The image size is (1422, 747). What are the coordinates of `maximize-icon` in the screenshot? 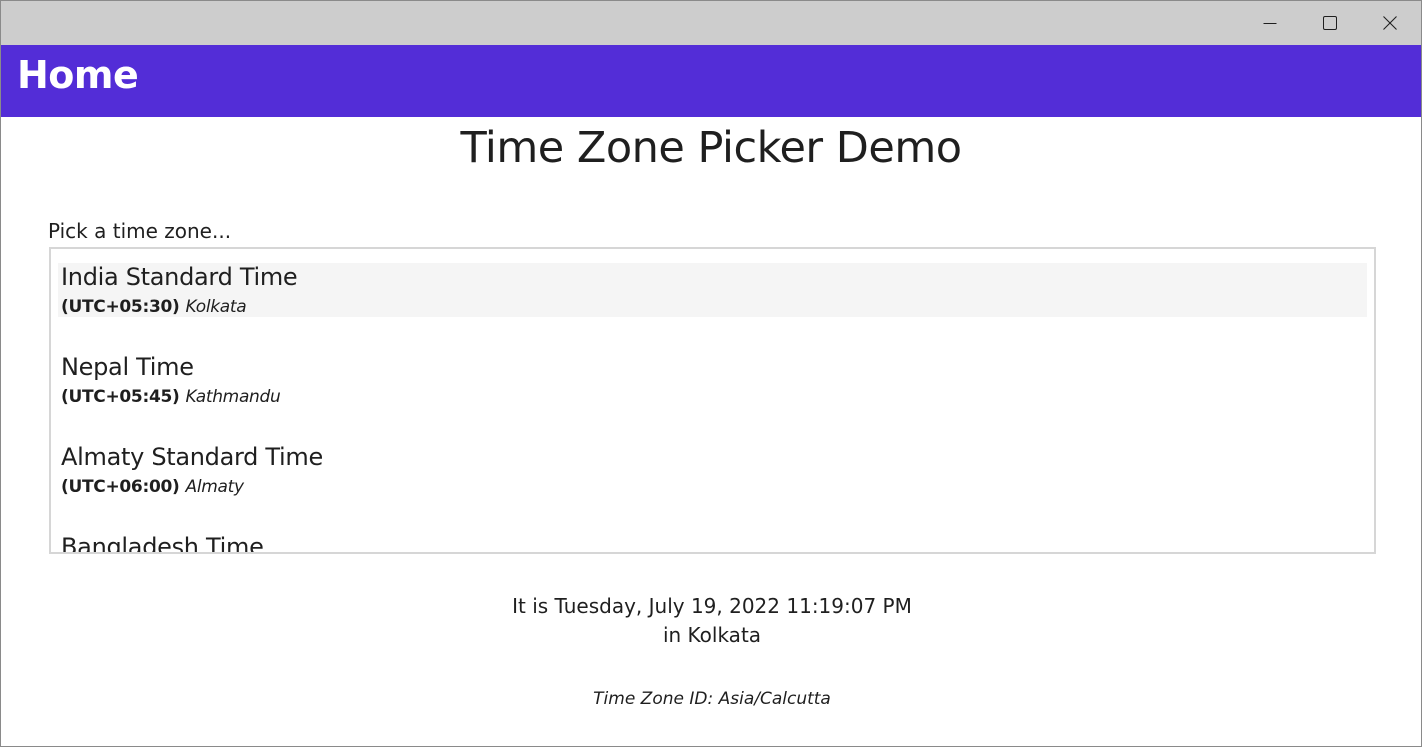 It's located at (1330, 23).